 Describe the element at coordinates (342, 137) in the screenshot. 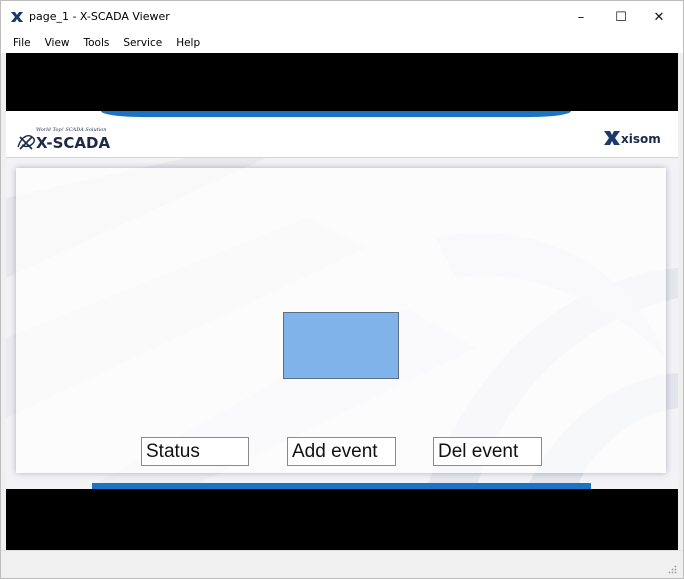

I see `hmi-header: World Top! SCADA Solution X-SCADA xisom` at that location.